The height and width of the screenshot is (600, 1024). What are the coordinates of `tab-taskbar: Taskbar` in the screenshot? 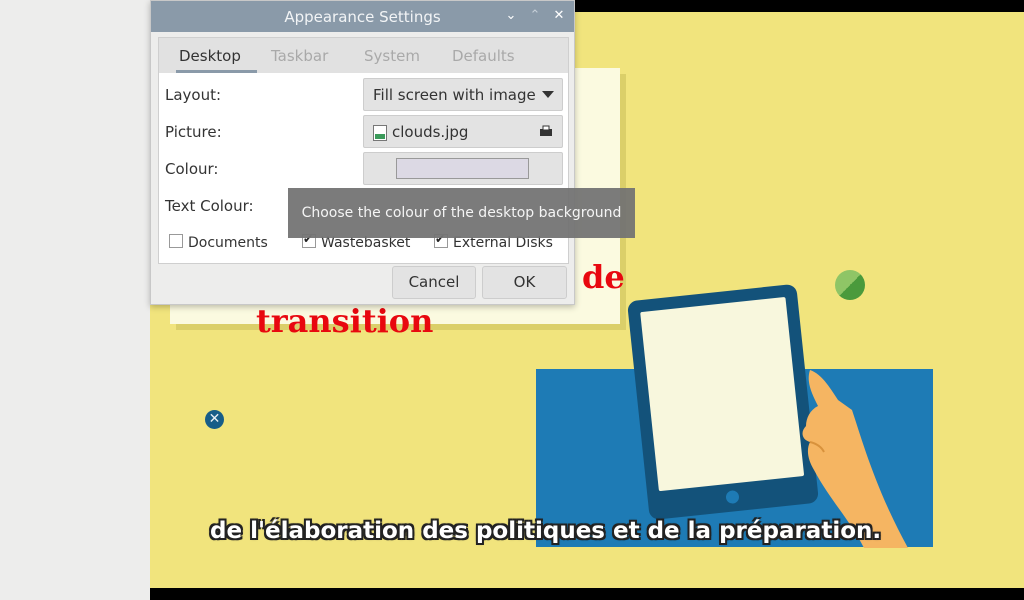 It's located at (299, 56).